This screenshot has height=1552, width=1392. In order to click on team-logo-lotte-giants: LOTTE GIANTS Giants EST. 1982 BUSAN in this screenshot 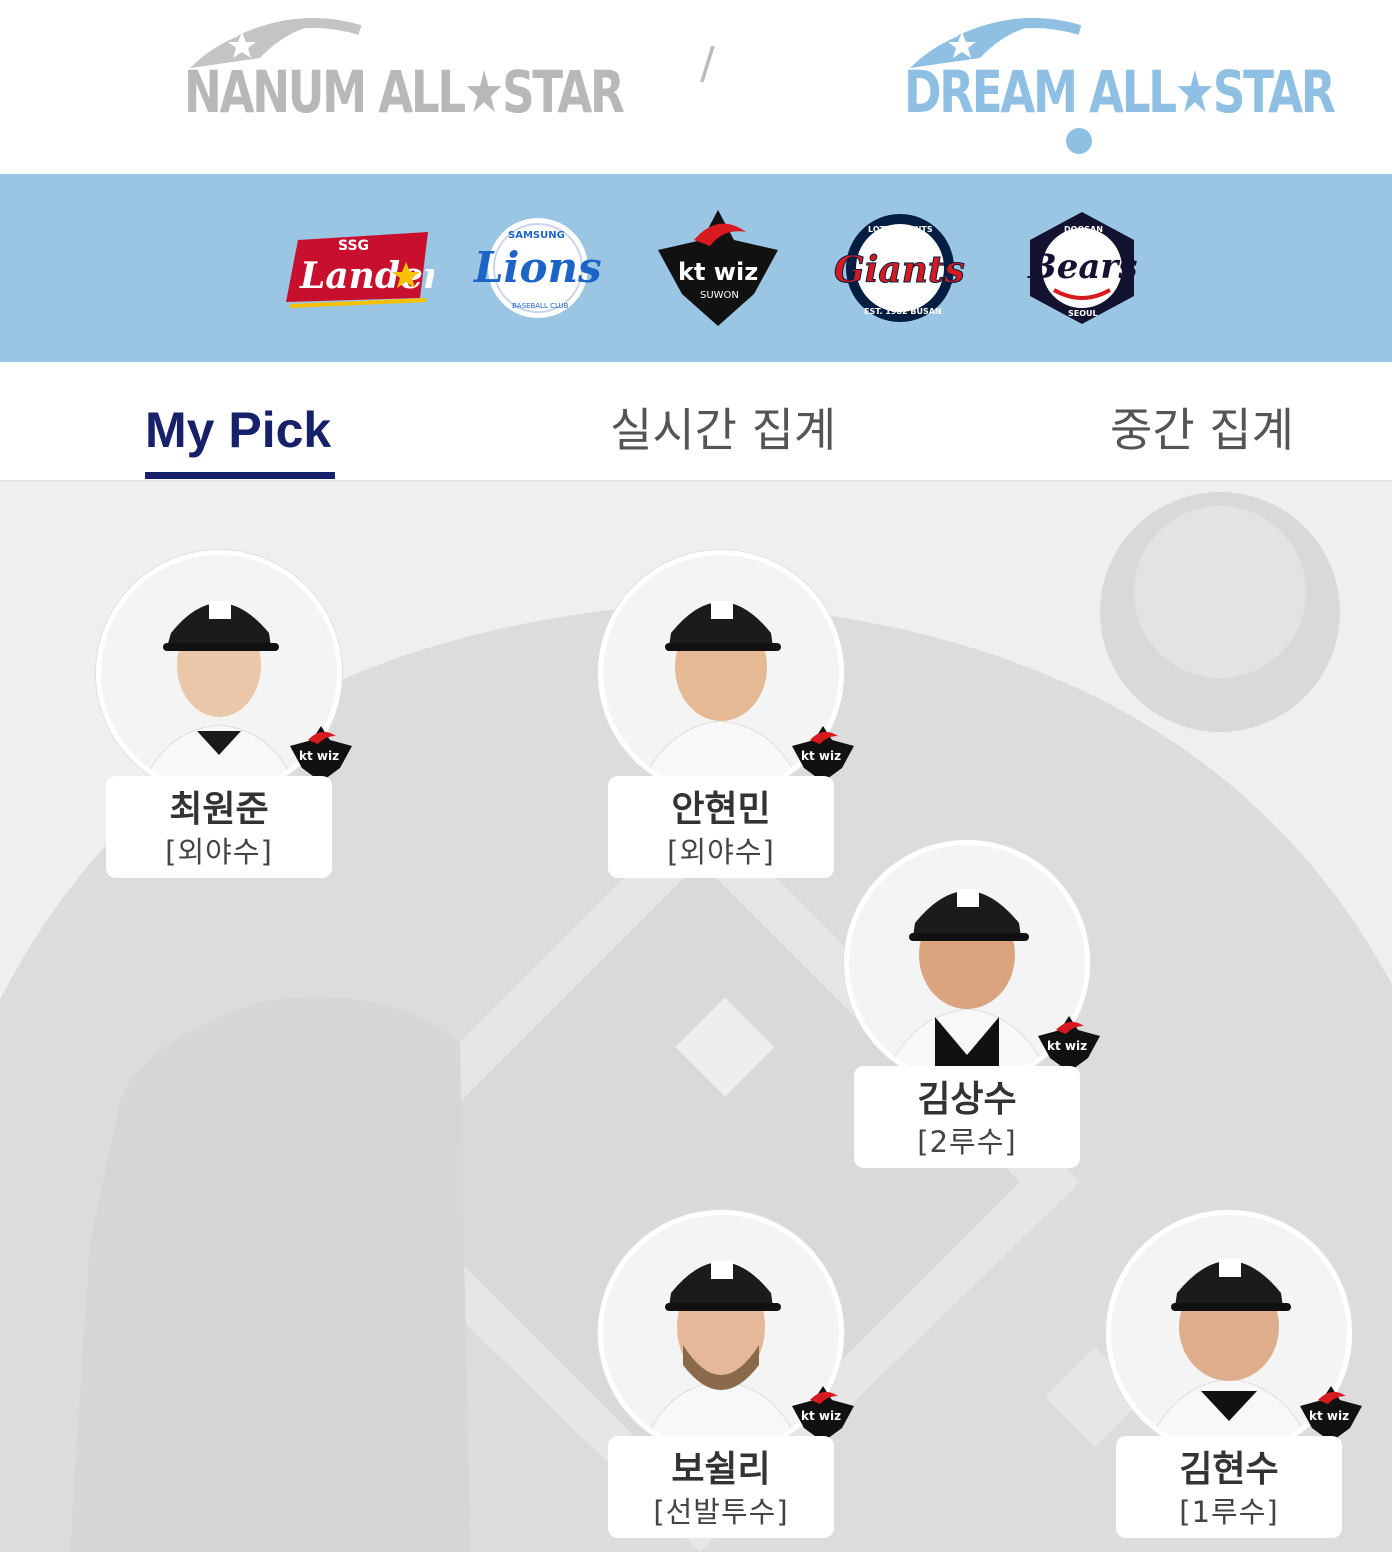, I will do `click(900, 268)`.